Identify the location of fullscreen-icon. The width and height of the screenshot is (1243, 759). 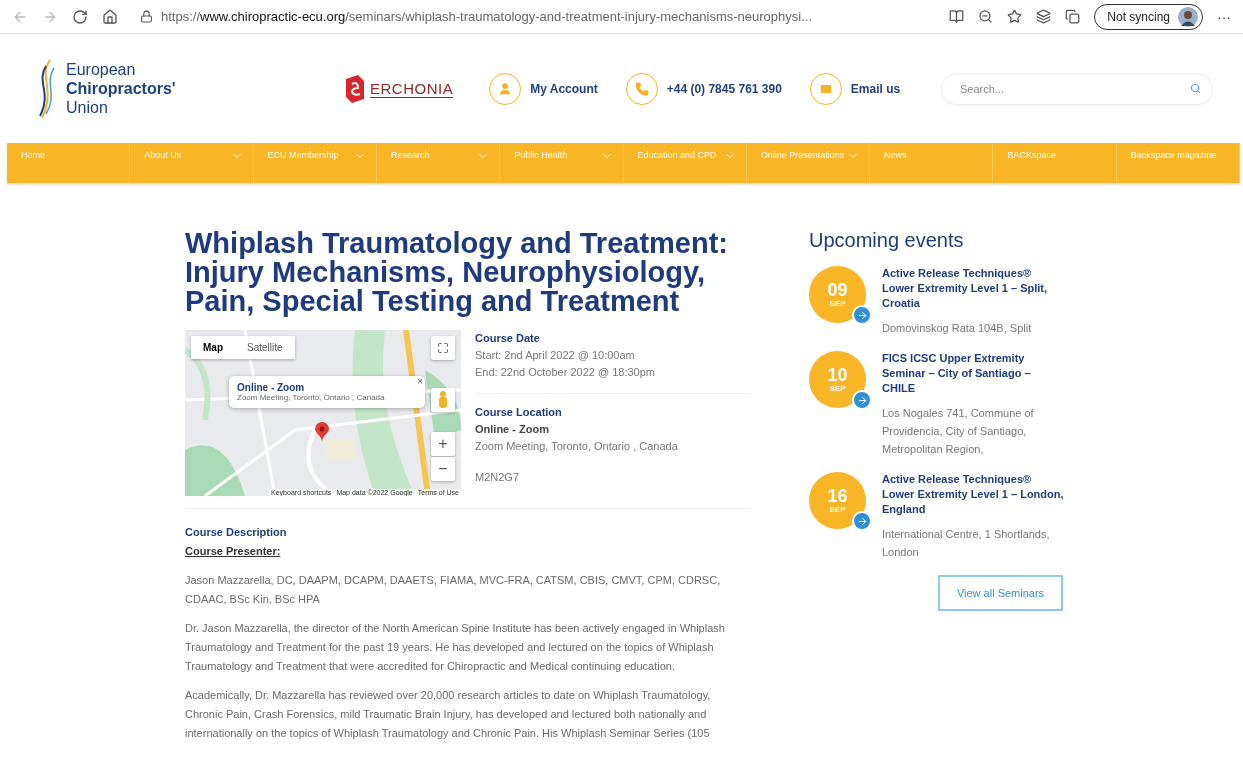
(443, 348).